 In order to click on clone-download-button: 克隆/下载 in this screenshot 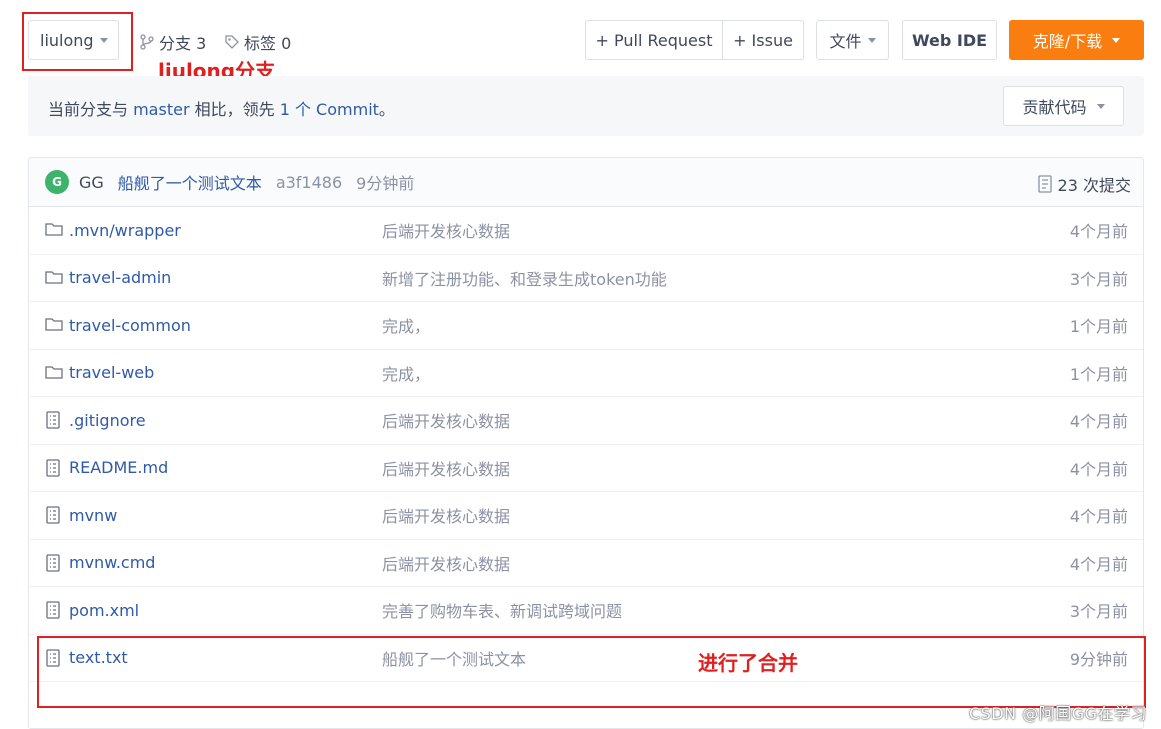, I will do `click(1076, 40)`.